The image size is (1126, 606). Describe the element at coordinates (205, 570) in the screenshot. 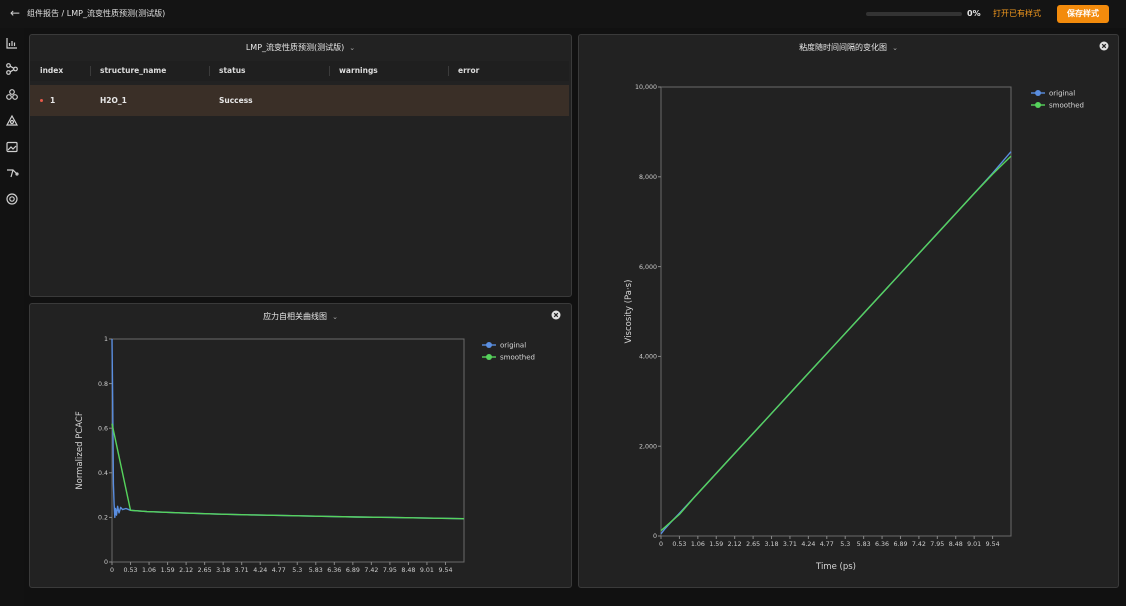

I see `x-tick-label: 2.65` at that location.